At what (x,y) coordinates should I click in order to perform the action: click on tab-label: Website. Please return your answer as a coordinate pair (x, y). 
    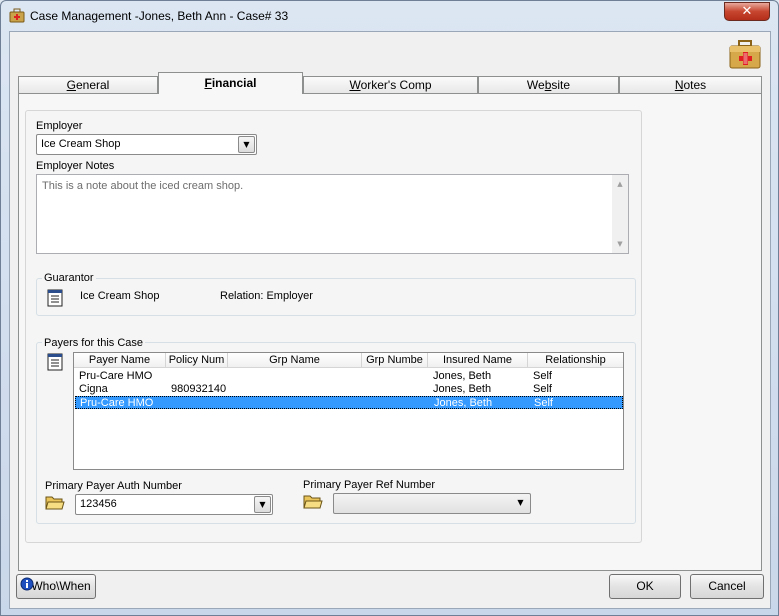
    Looking at the image, I should click on (548, 85).